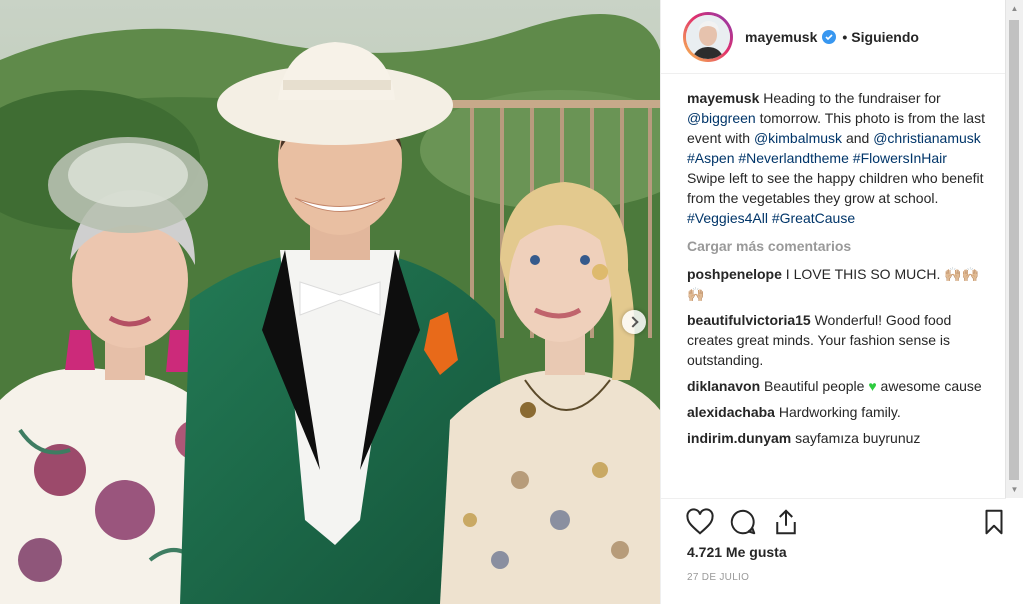  What do you see at coordinates (837, 284) in the screenshot?
I see `comment-item: poshpenelope I LOVE THIS SO MUCH. 🙌🏼🙌🏼🙌🏼` at bounding box center [837, 284].